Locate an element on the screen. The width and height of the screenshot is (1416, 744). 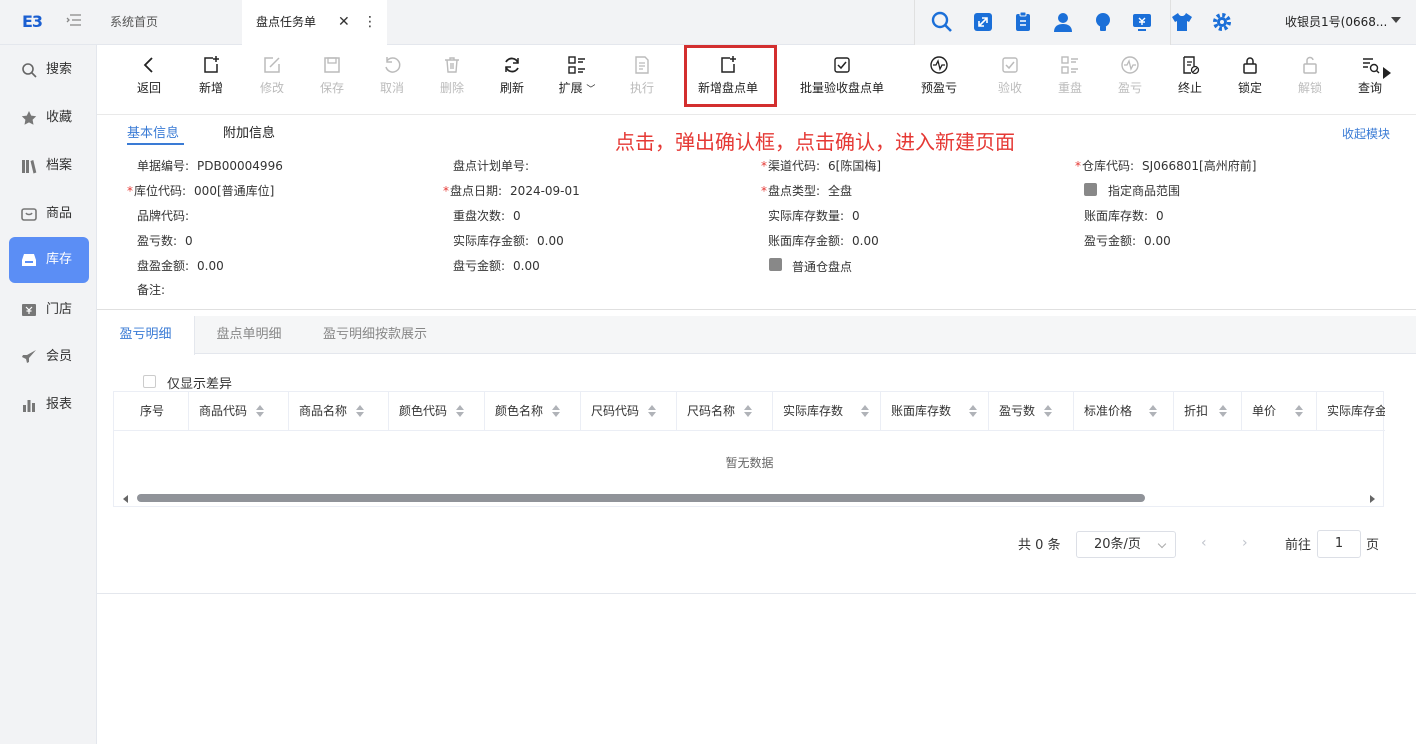
refresh-button: 刷新 is located at coordinates (512, 79).